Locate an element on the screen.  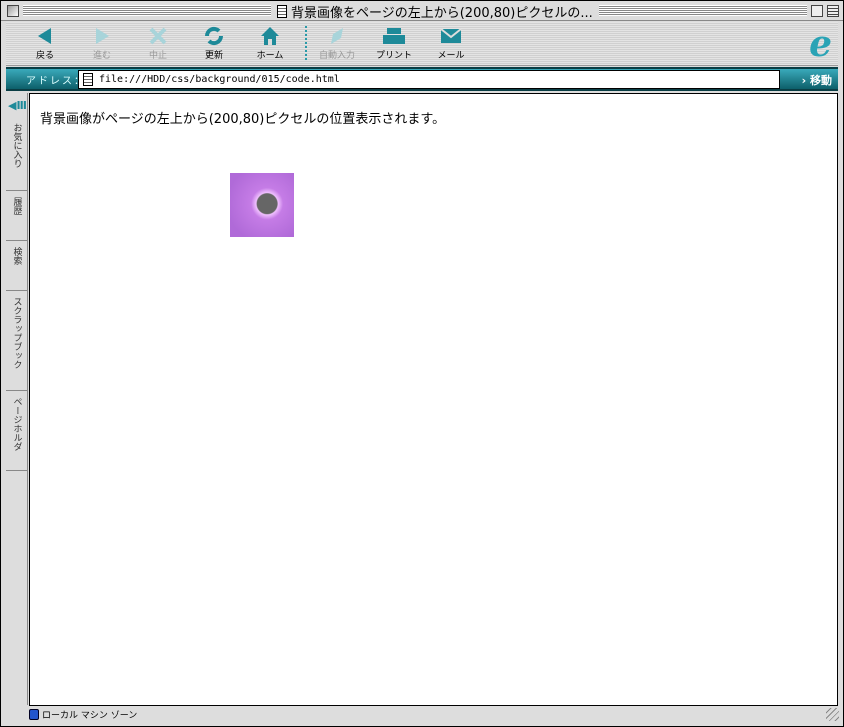
refresh-label: 更新 is located at coordinates (213, 56).